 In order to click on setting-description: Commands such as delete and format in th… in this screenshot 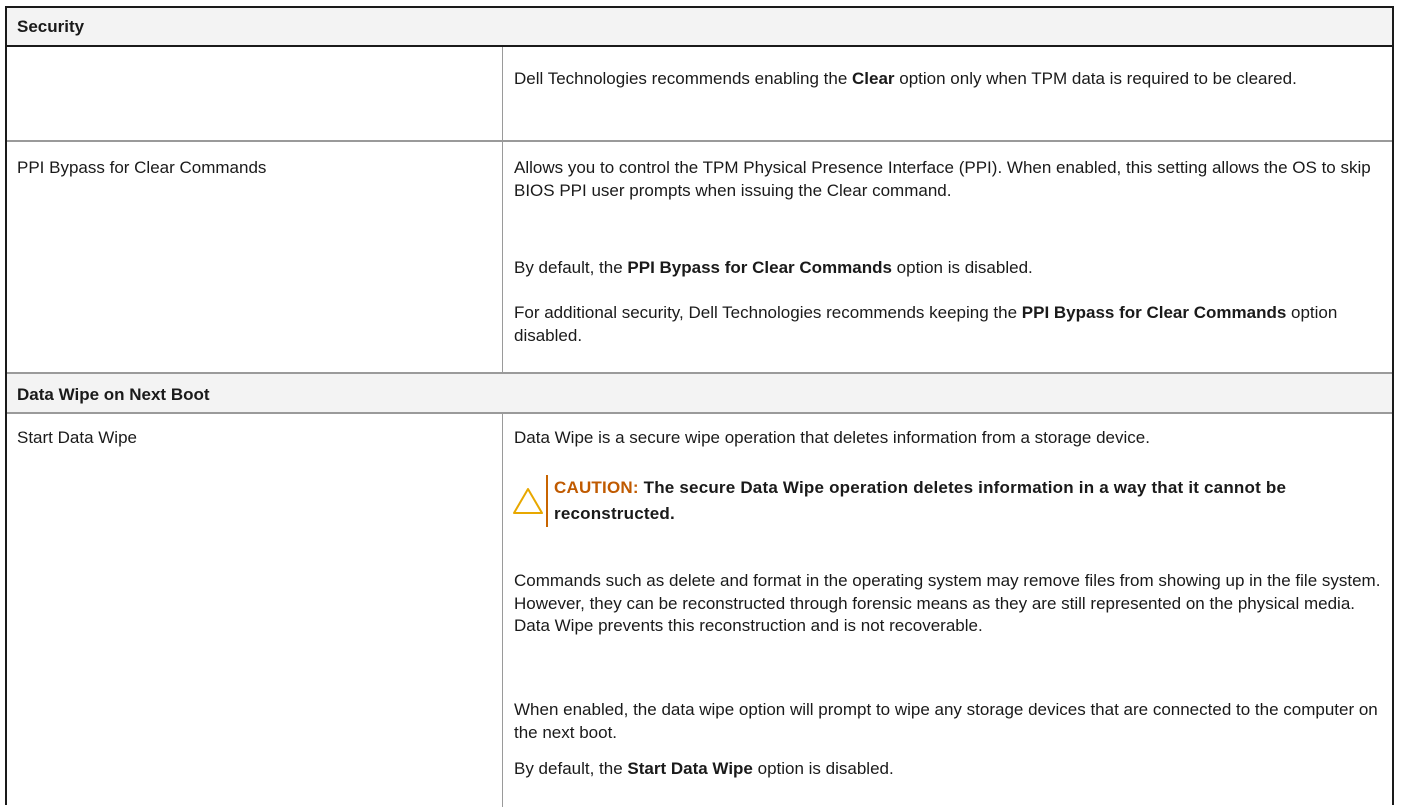, I will do `click(949, 604)`.